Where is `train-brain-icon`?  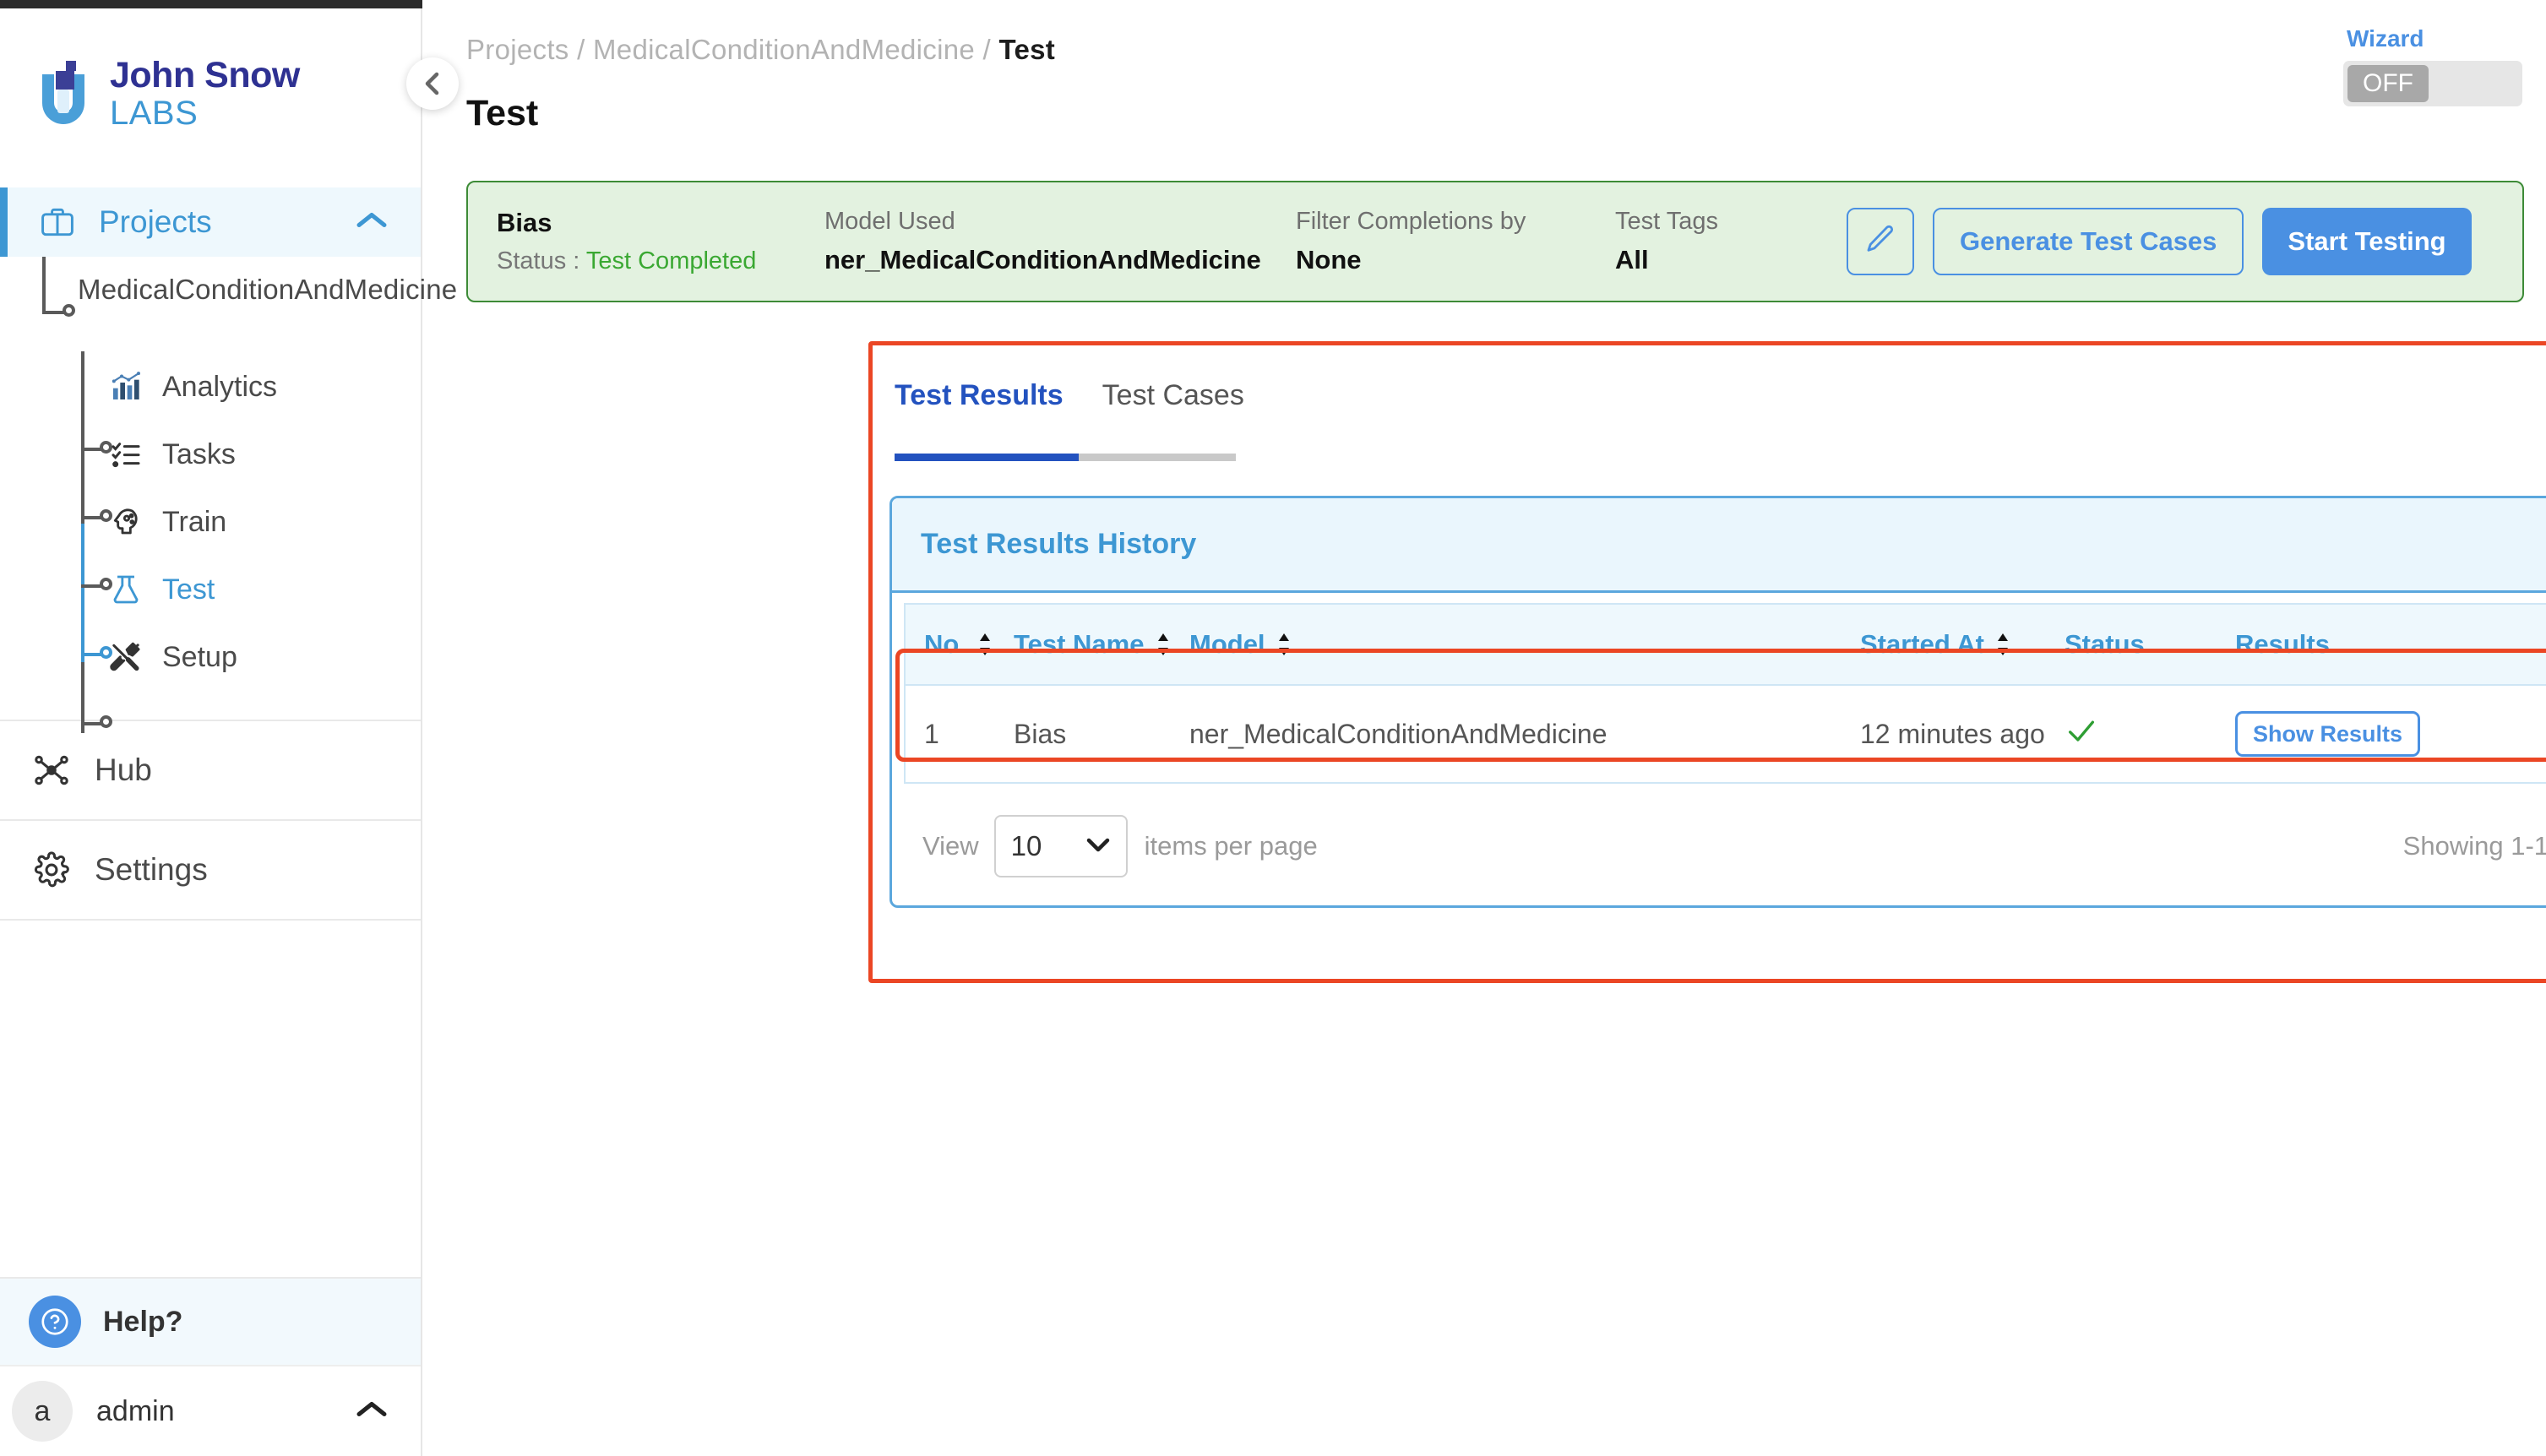
train-brain-icon is located at coordinates (126, 522).